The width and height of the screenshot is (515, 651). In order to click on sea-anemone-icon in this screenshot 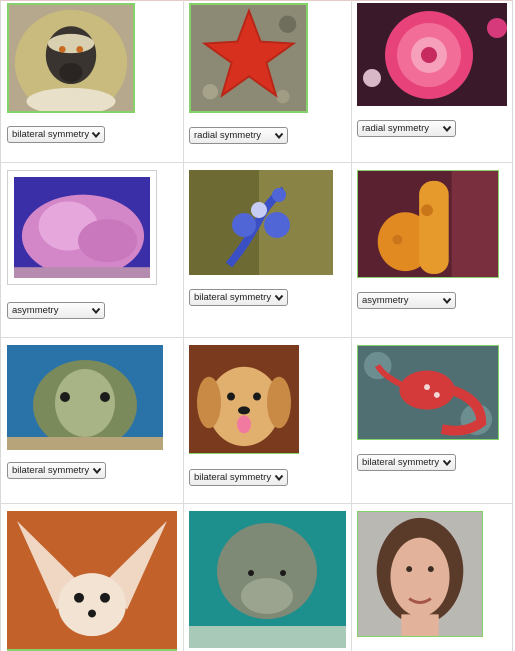, I will do `click(432, 54)`.